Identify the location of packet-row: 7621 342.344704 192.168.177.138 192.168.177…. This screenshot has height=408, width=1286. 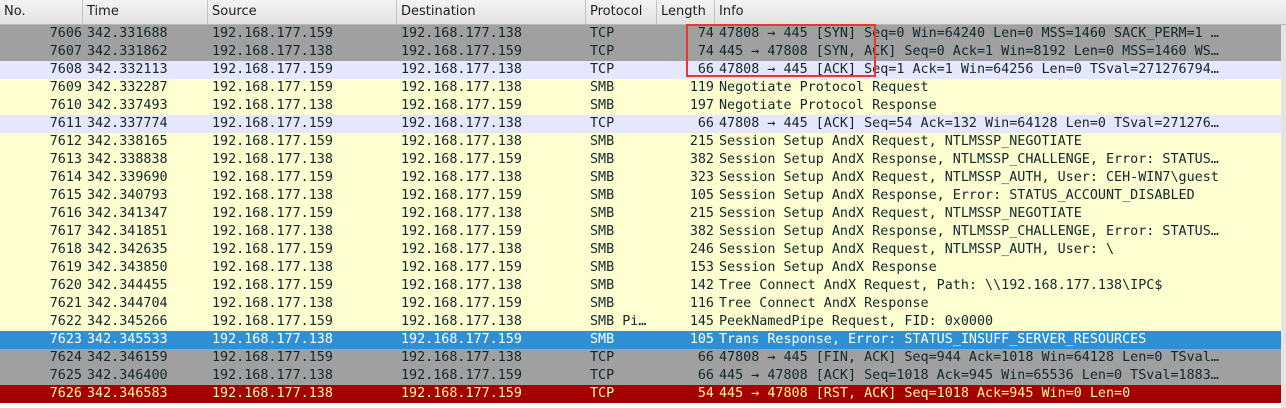
(643, 304).